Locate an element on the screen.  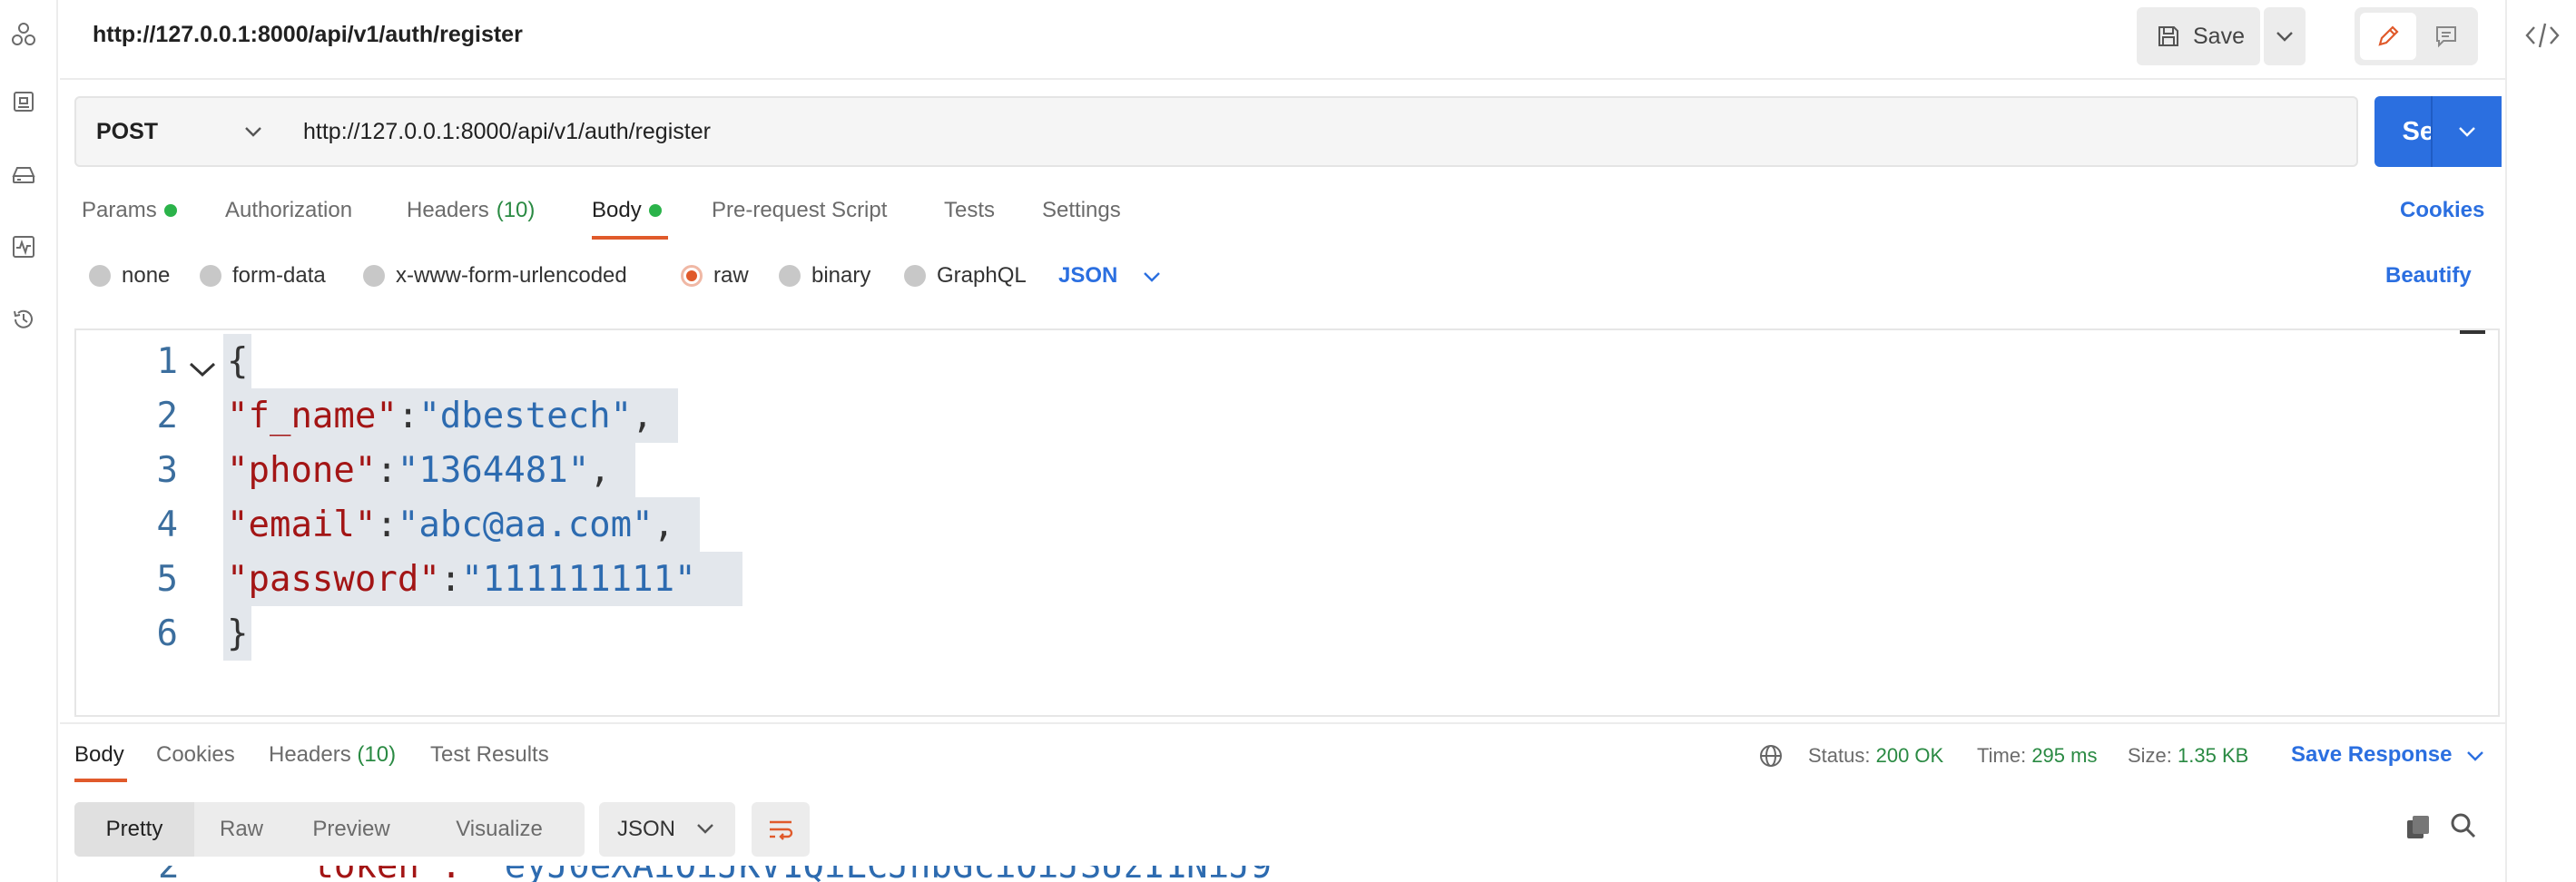
time-label: Time: is located at coordinates (2002, 755).